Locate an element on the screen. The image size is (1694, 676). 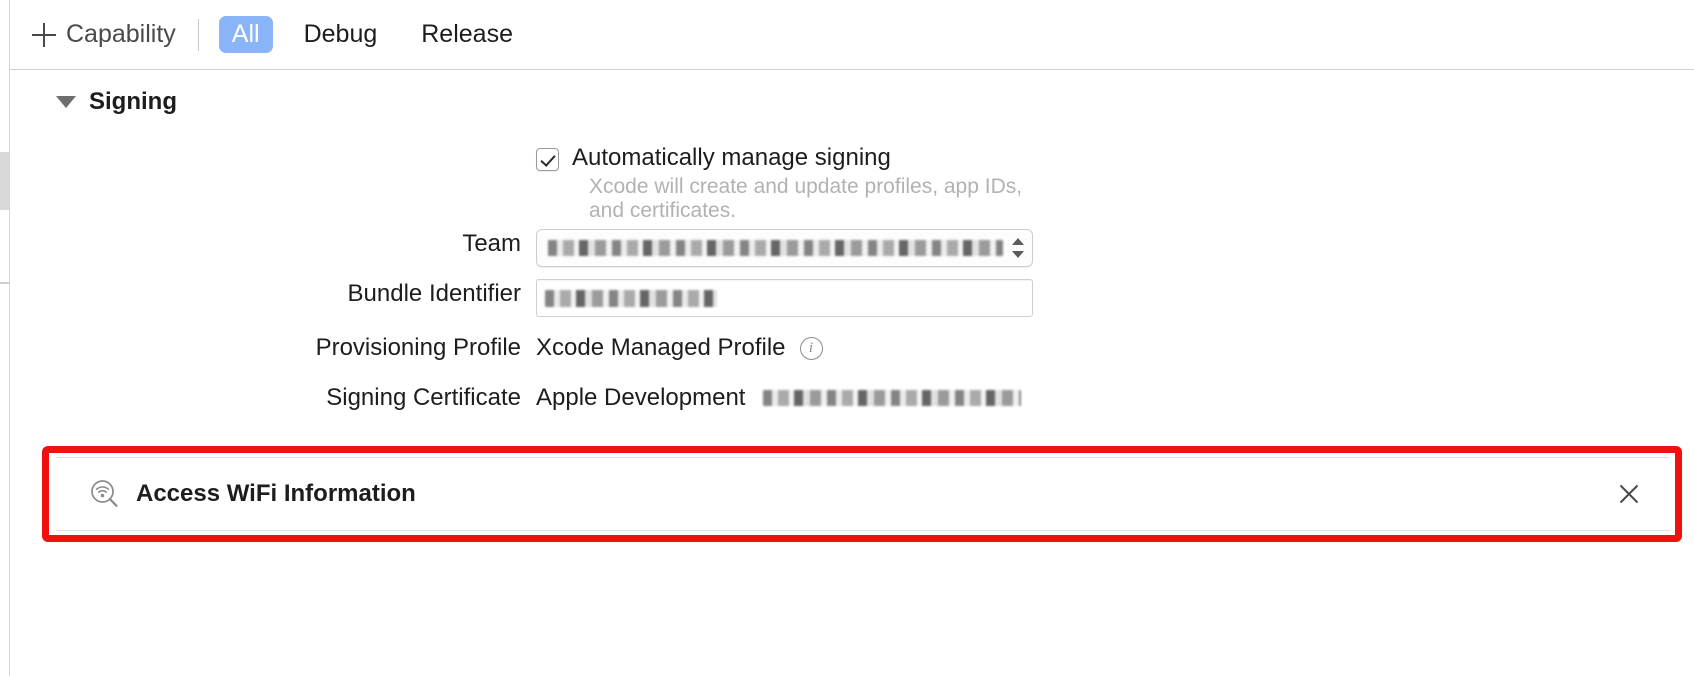
provisioning-profile-field: Xcode Managed Profile i is located at coordinates (679, 348).